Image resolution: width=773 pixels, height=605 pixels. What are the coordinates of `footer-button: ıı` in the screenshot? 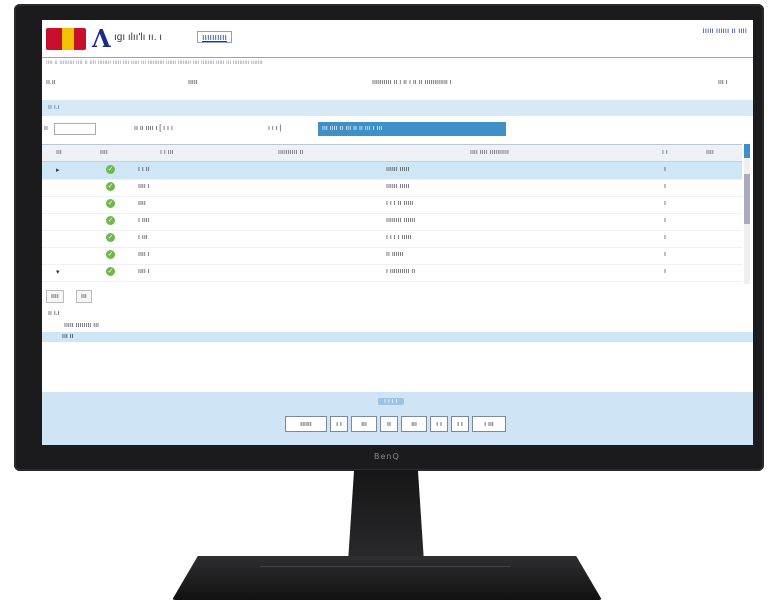 It's located at (389, 424).